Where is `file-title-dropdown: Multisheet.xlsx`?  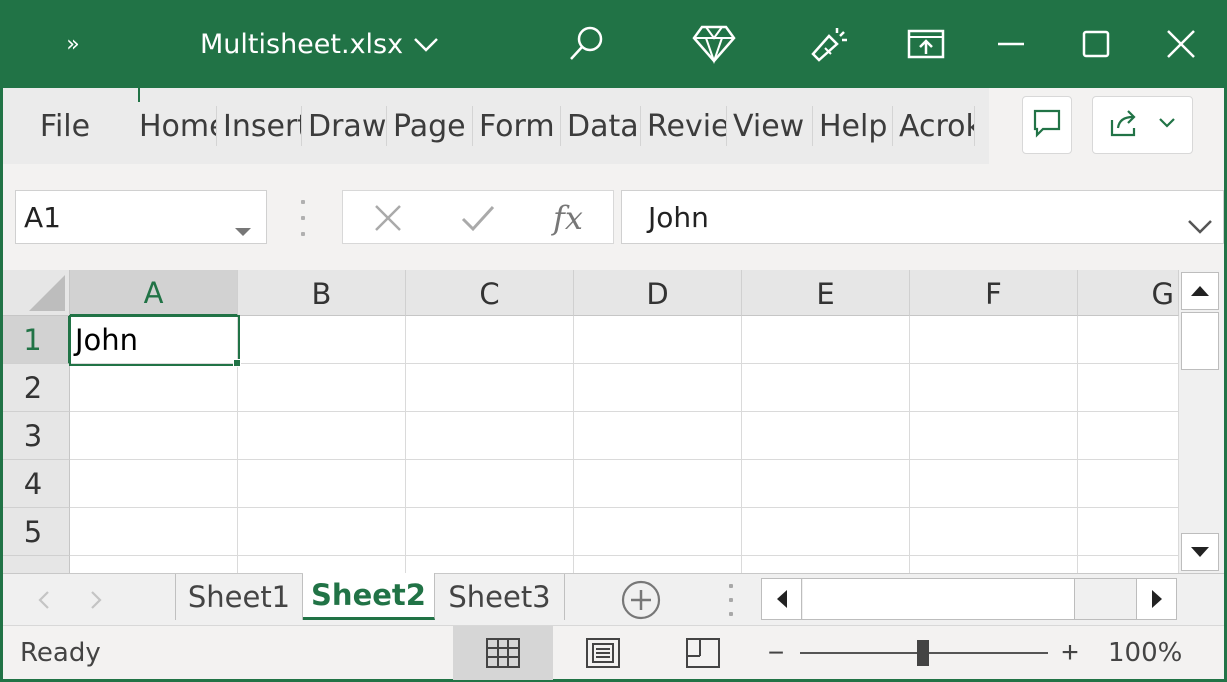
file-title-dropdown: Multisheet.xlsx is located at coordinates (325, 44).